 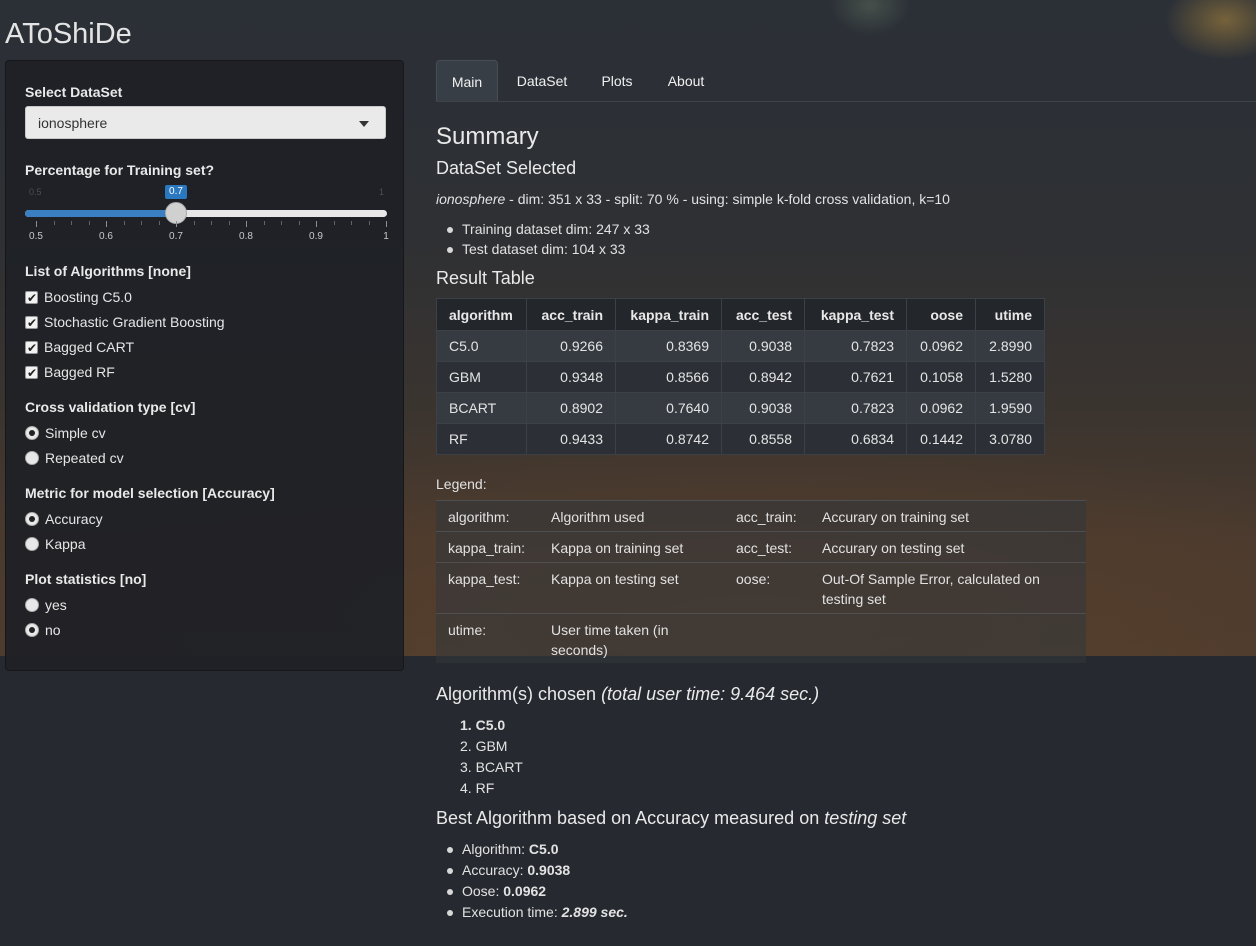 What do you see at coordinates (896, 517) in the screenshot?
I see `legend-desc: Accurary on training set` at bounding box center [896, 517].